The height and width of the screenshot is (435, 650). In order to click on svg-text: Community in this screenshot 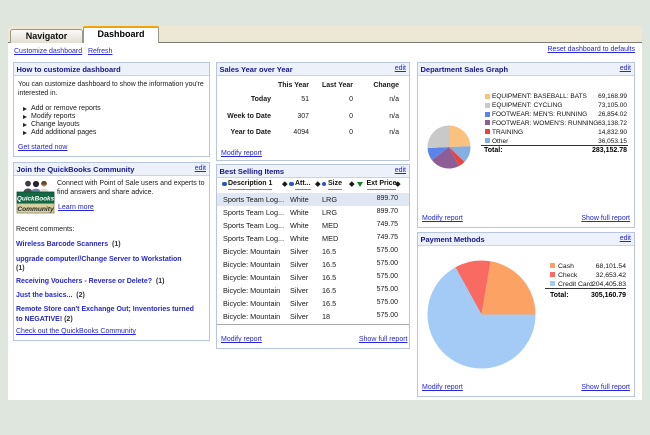, I will do `click(35, 209)`.